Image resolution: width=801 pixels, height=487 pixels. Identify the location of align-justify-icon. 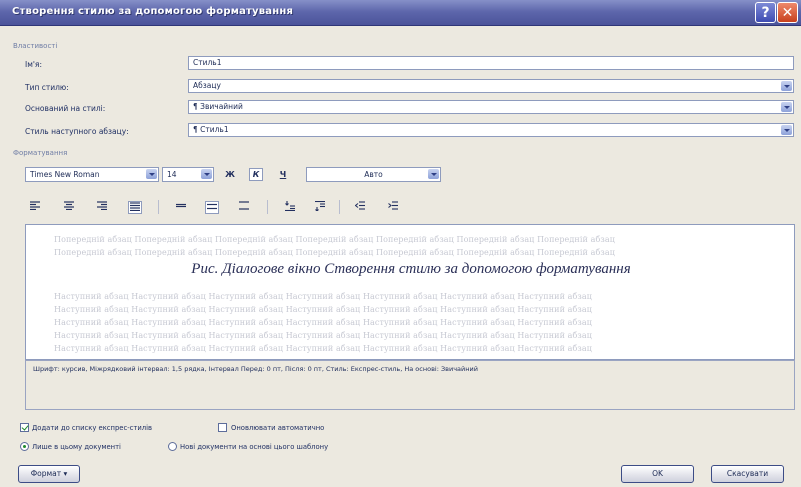
(135, 207).